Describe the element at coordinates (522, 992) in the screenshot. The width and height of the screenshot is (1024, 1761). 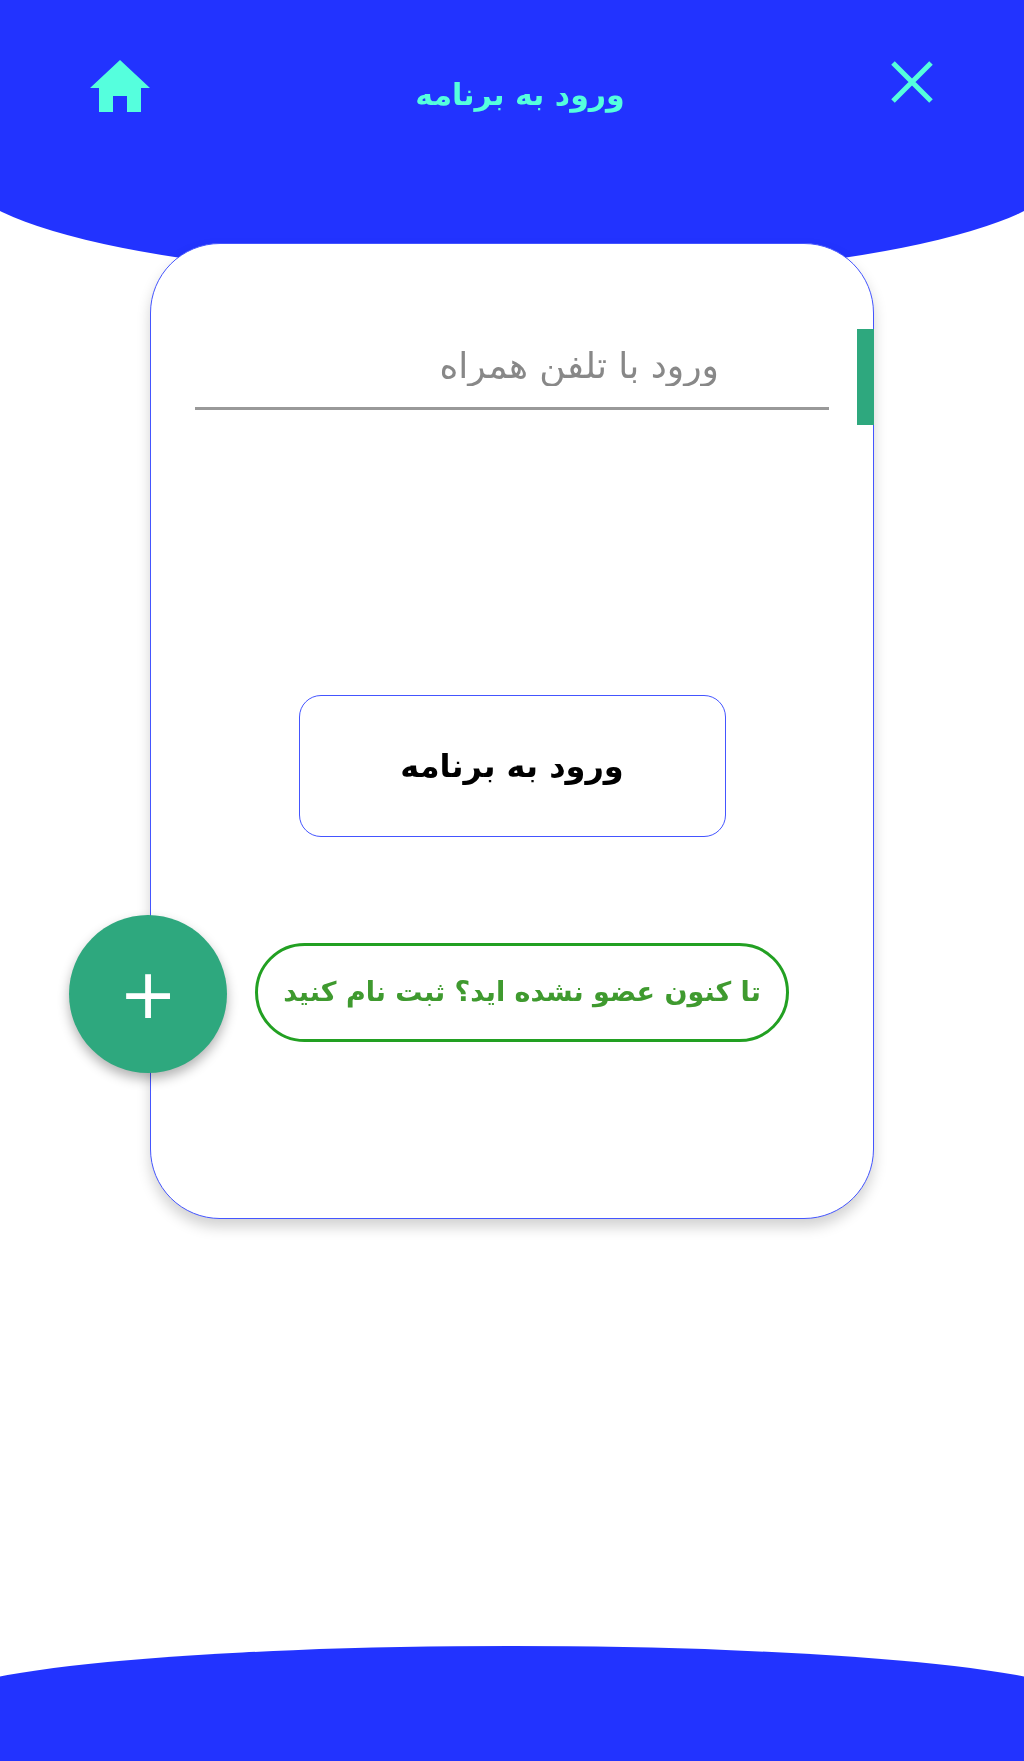
I see `register-button: تا کنون عضو نشده اید؟ ثبت نام کنید` at that location.